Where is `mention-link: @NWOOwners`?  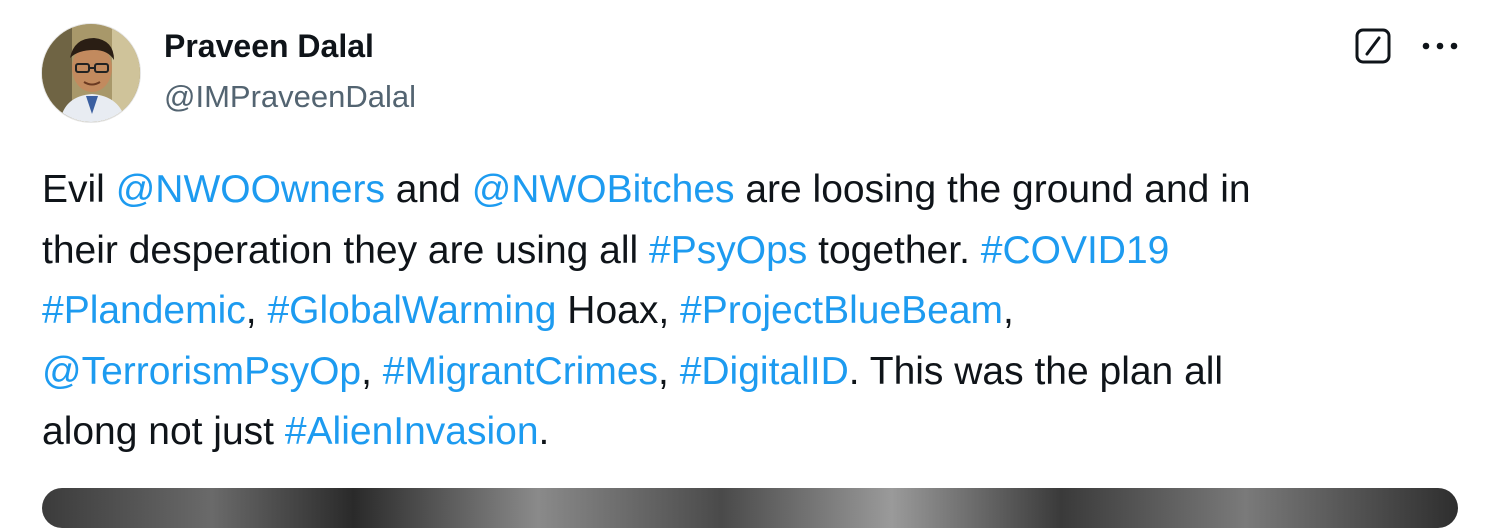 mention-link: @NWOOwners is located at coordinates (250, 189).